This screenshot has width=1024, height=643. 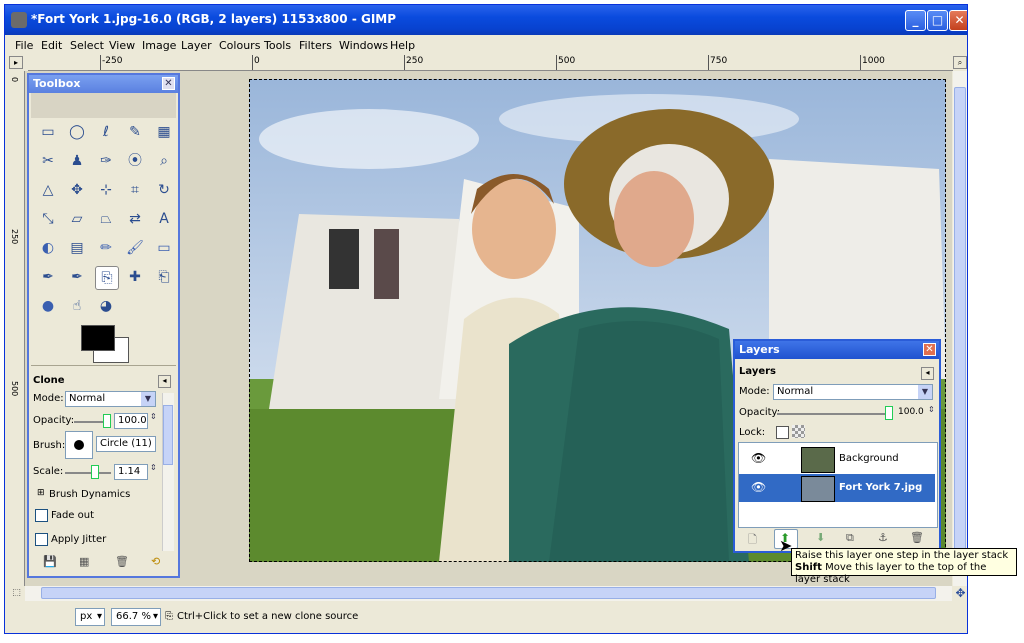 What do you see at coordinates (110, 399) in the screenshot?
I see `mode-select: Normal ▼` at bounding box center [110, 399].